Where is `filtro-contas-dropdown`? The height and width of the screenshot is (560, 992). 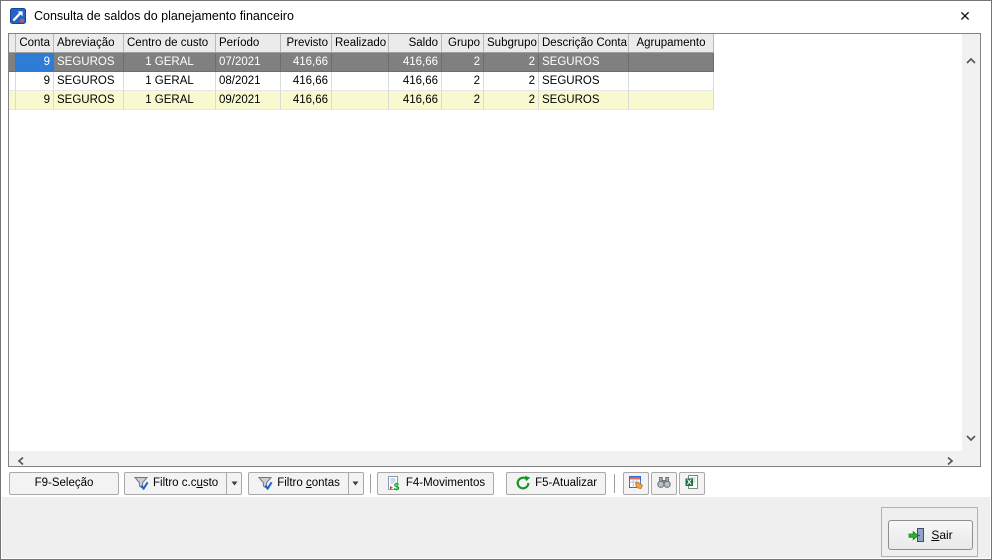
filtro-contas-dropdown is located at coordinates (356, 483).